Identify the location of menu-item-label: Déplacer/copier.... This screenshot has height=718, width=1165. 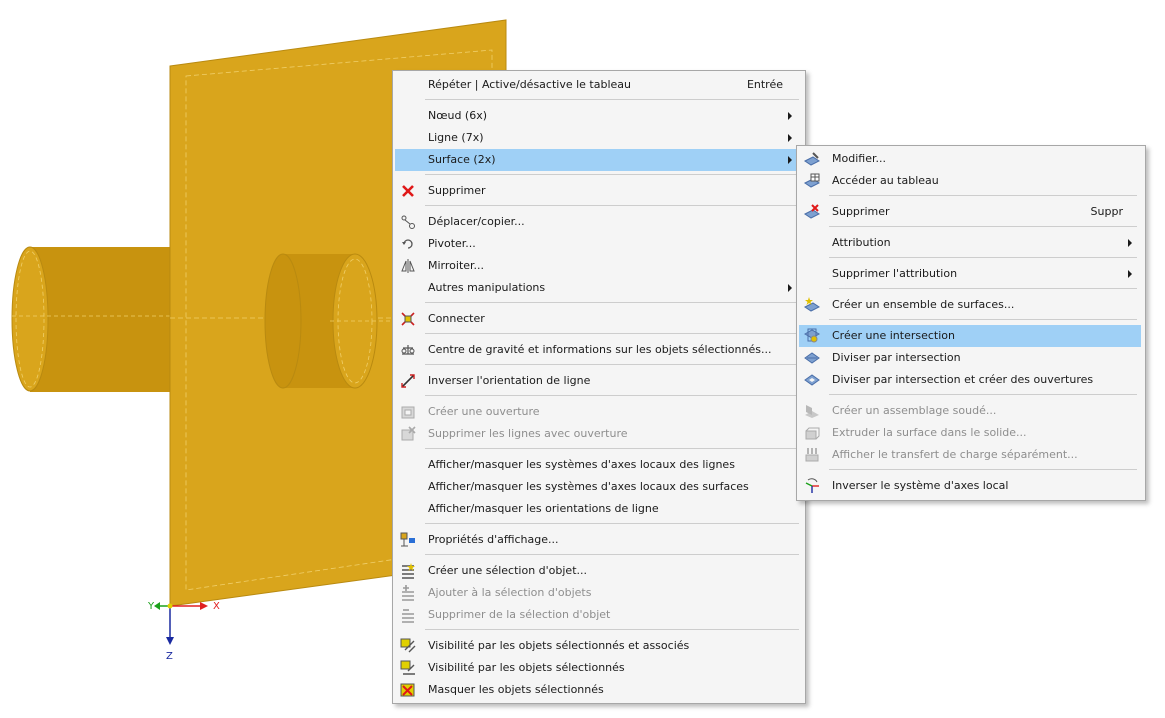
(476, 221).